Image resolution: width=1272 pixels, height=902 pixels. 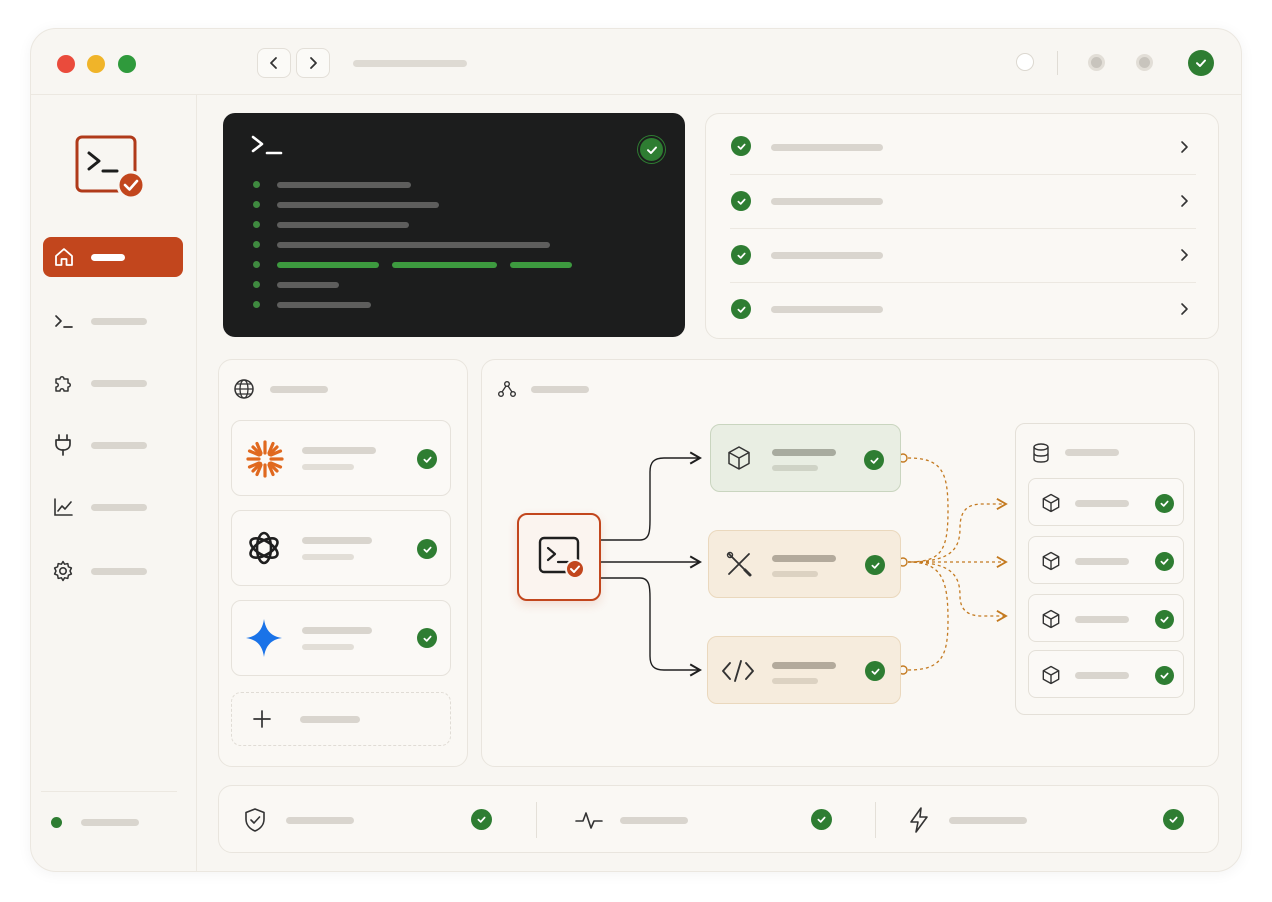 I want to click on sidebar-item-settings, so click(x=113, y=571).